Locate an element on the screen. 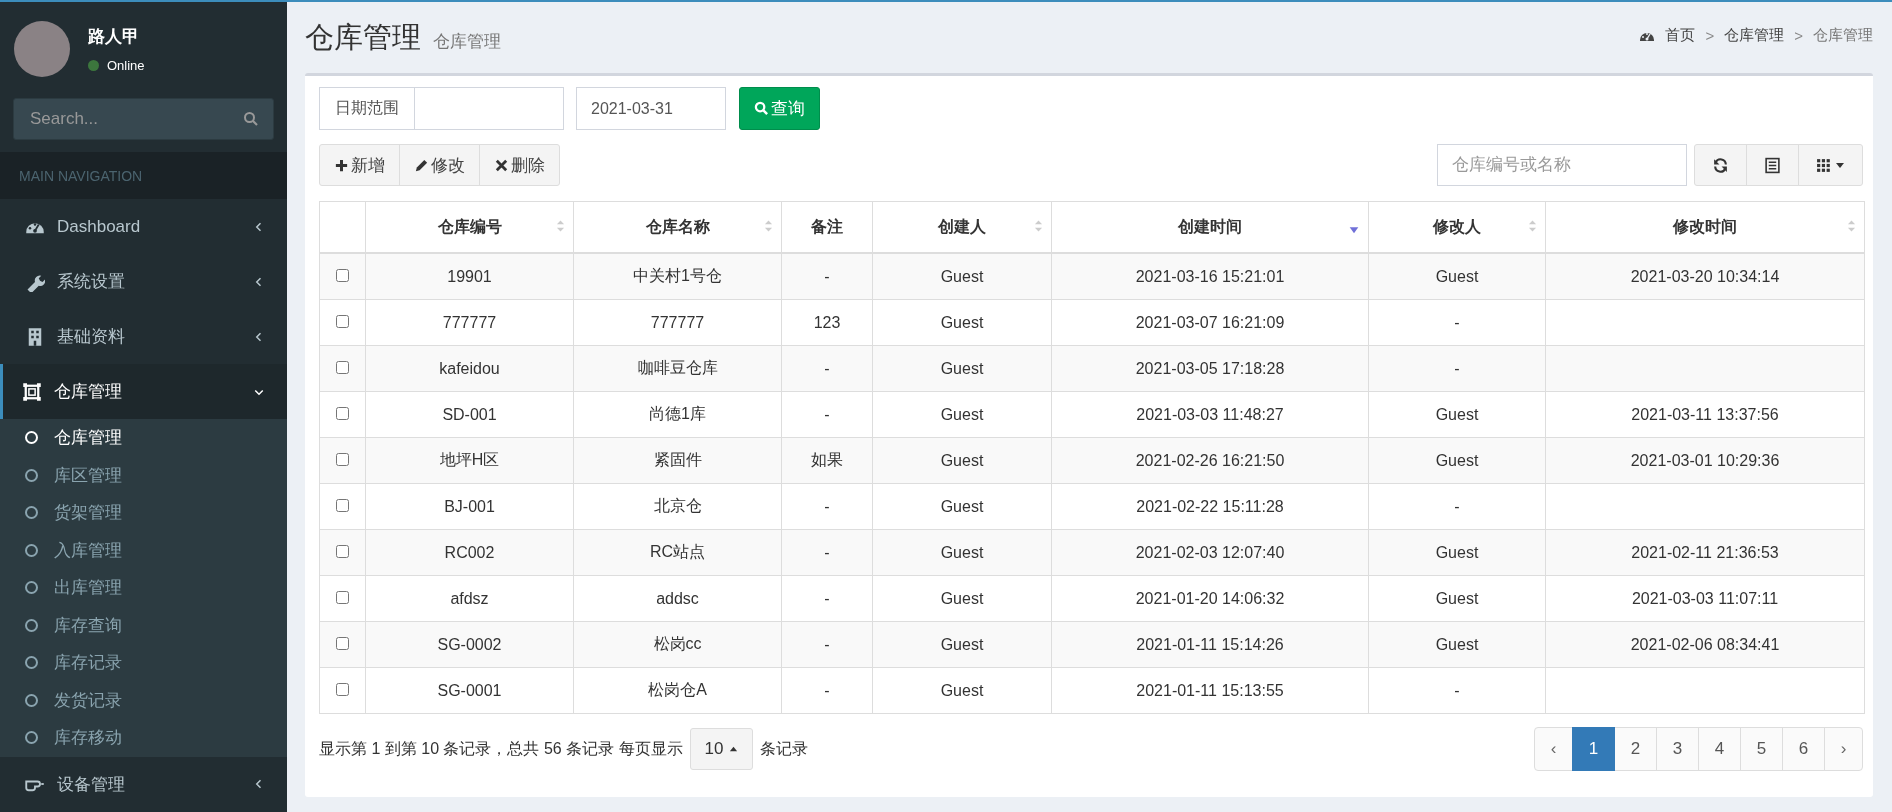 The image size is (1892, 812). date-to-field: 2021-03-31 is located at coordinates (651, 108).